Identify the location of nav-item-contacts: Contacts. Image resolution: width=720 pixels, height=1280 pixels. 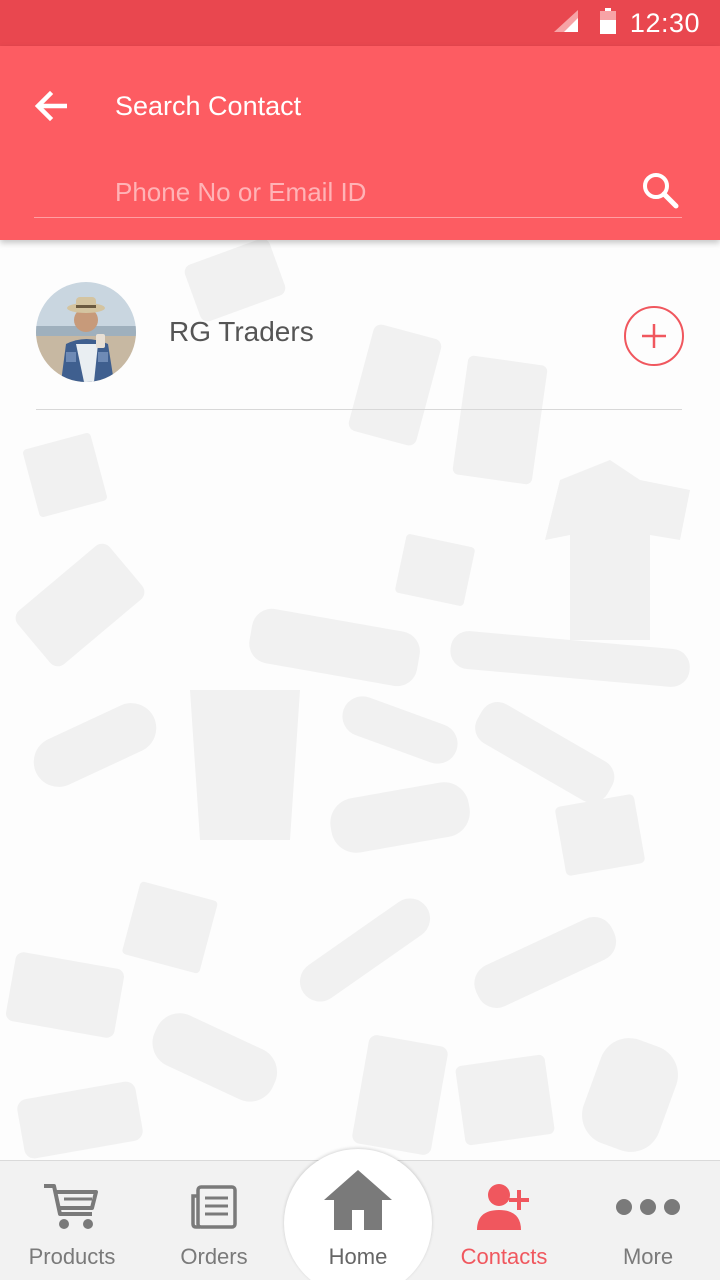
(504, 1220).